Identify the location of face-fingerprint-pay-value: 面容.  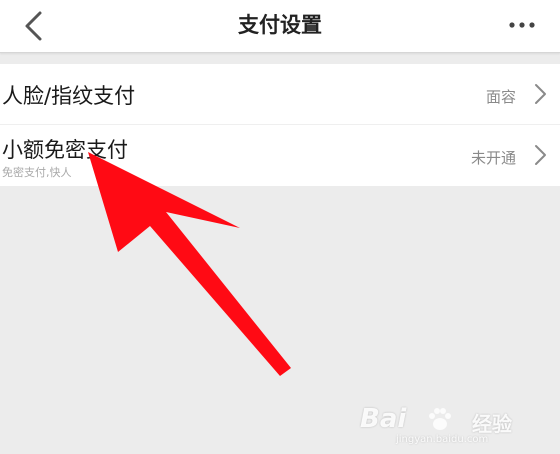
(500, 97).